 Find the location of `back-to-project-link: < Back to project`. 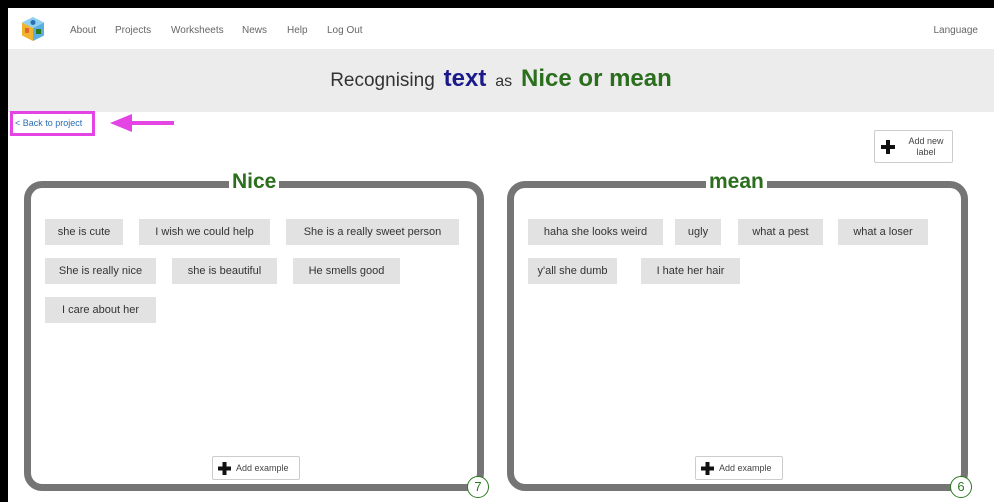

back-to-project-link: < Back to project is located at coordinates (48, 123).